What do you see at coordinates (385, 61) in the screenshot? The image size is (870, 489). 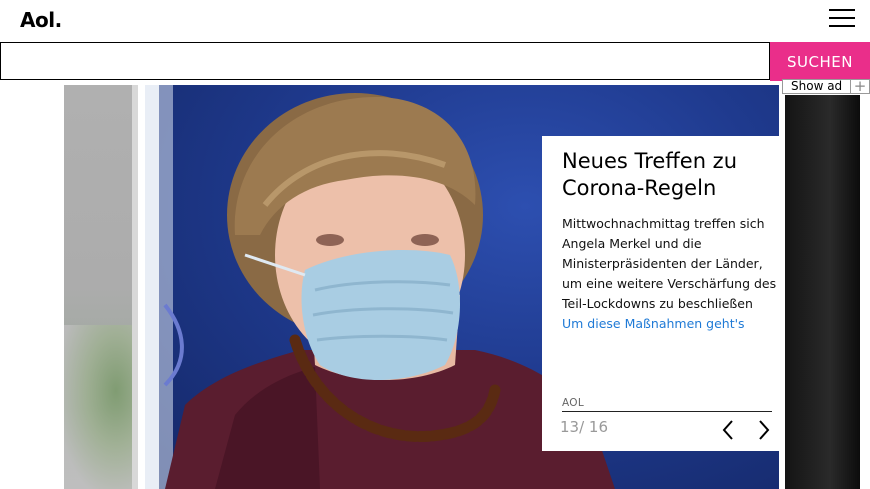 I see `search-input` at bounding box center [385, 61].